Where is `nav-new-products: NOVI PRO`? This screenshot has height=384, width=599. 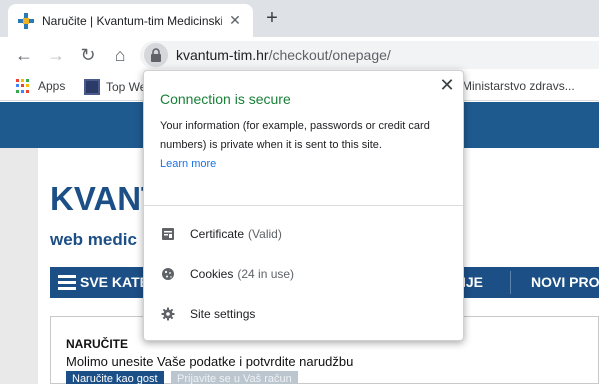 nav-new-products: NOVI PRO is located at coordinates (565, 282).